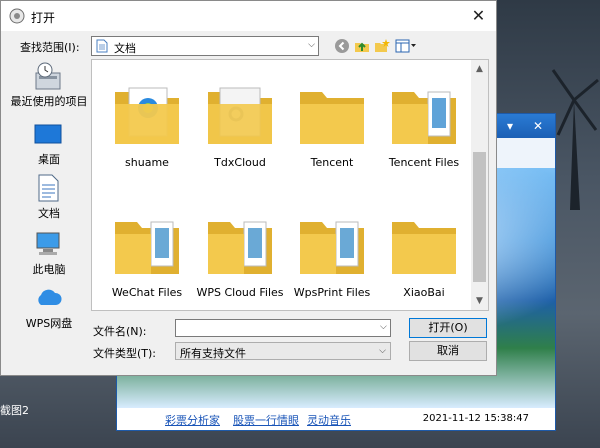 The image size is (600, 448). What do you see at coordinates (406, 46) in the screenshot?
I see `view-menu-icon` at bounding box center [406, 46].